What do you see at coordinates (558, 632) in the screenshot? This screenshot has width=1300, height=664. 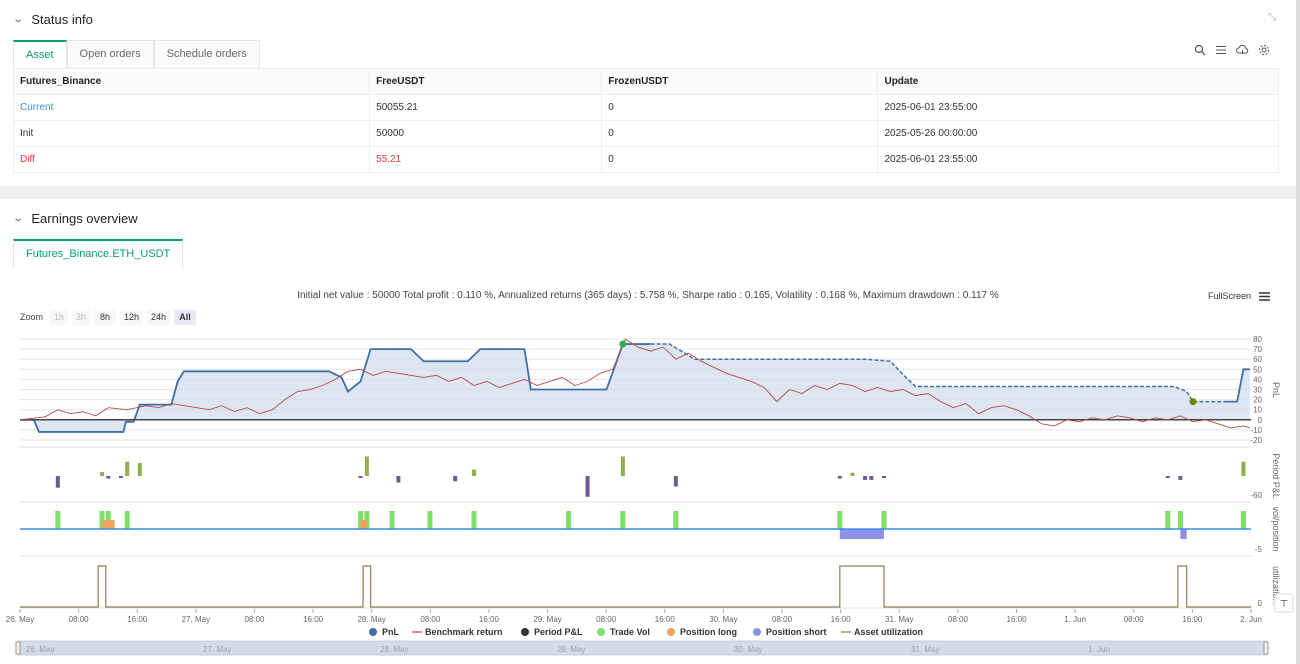 I see `legend-item: Period P&L` at bounding box center [558, 632].